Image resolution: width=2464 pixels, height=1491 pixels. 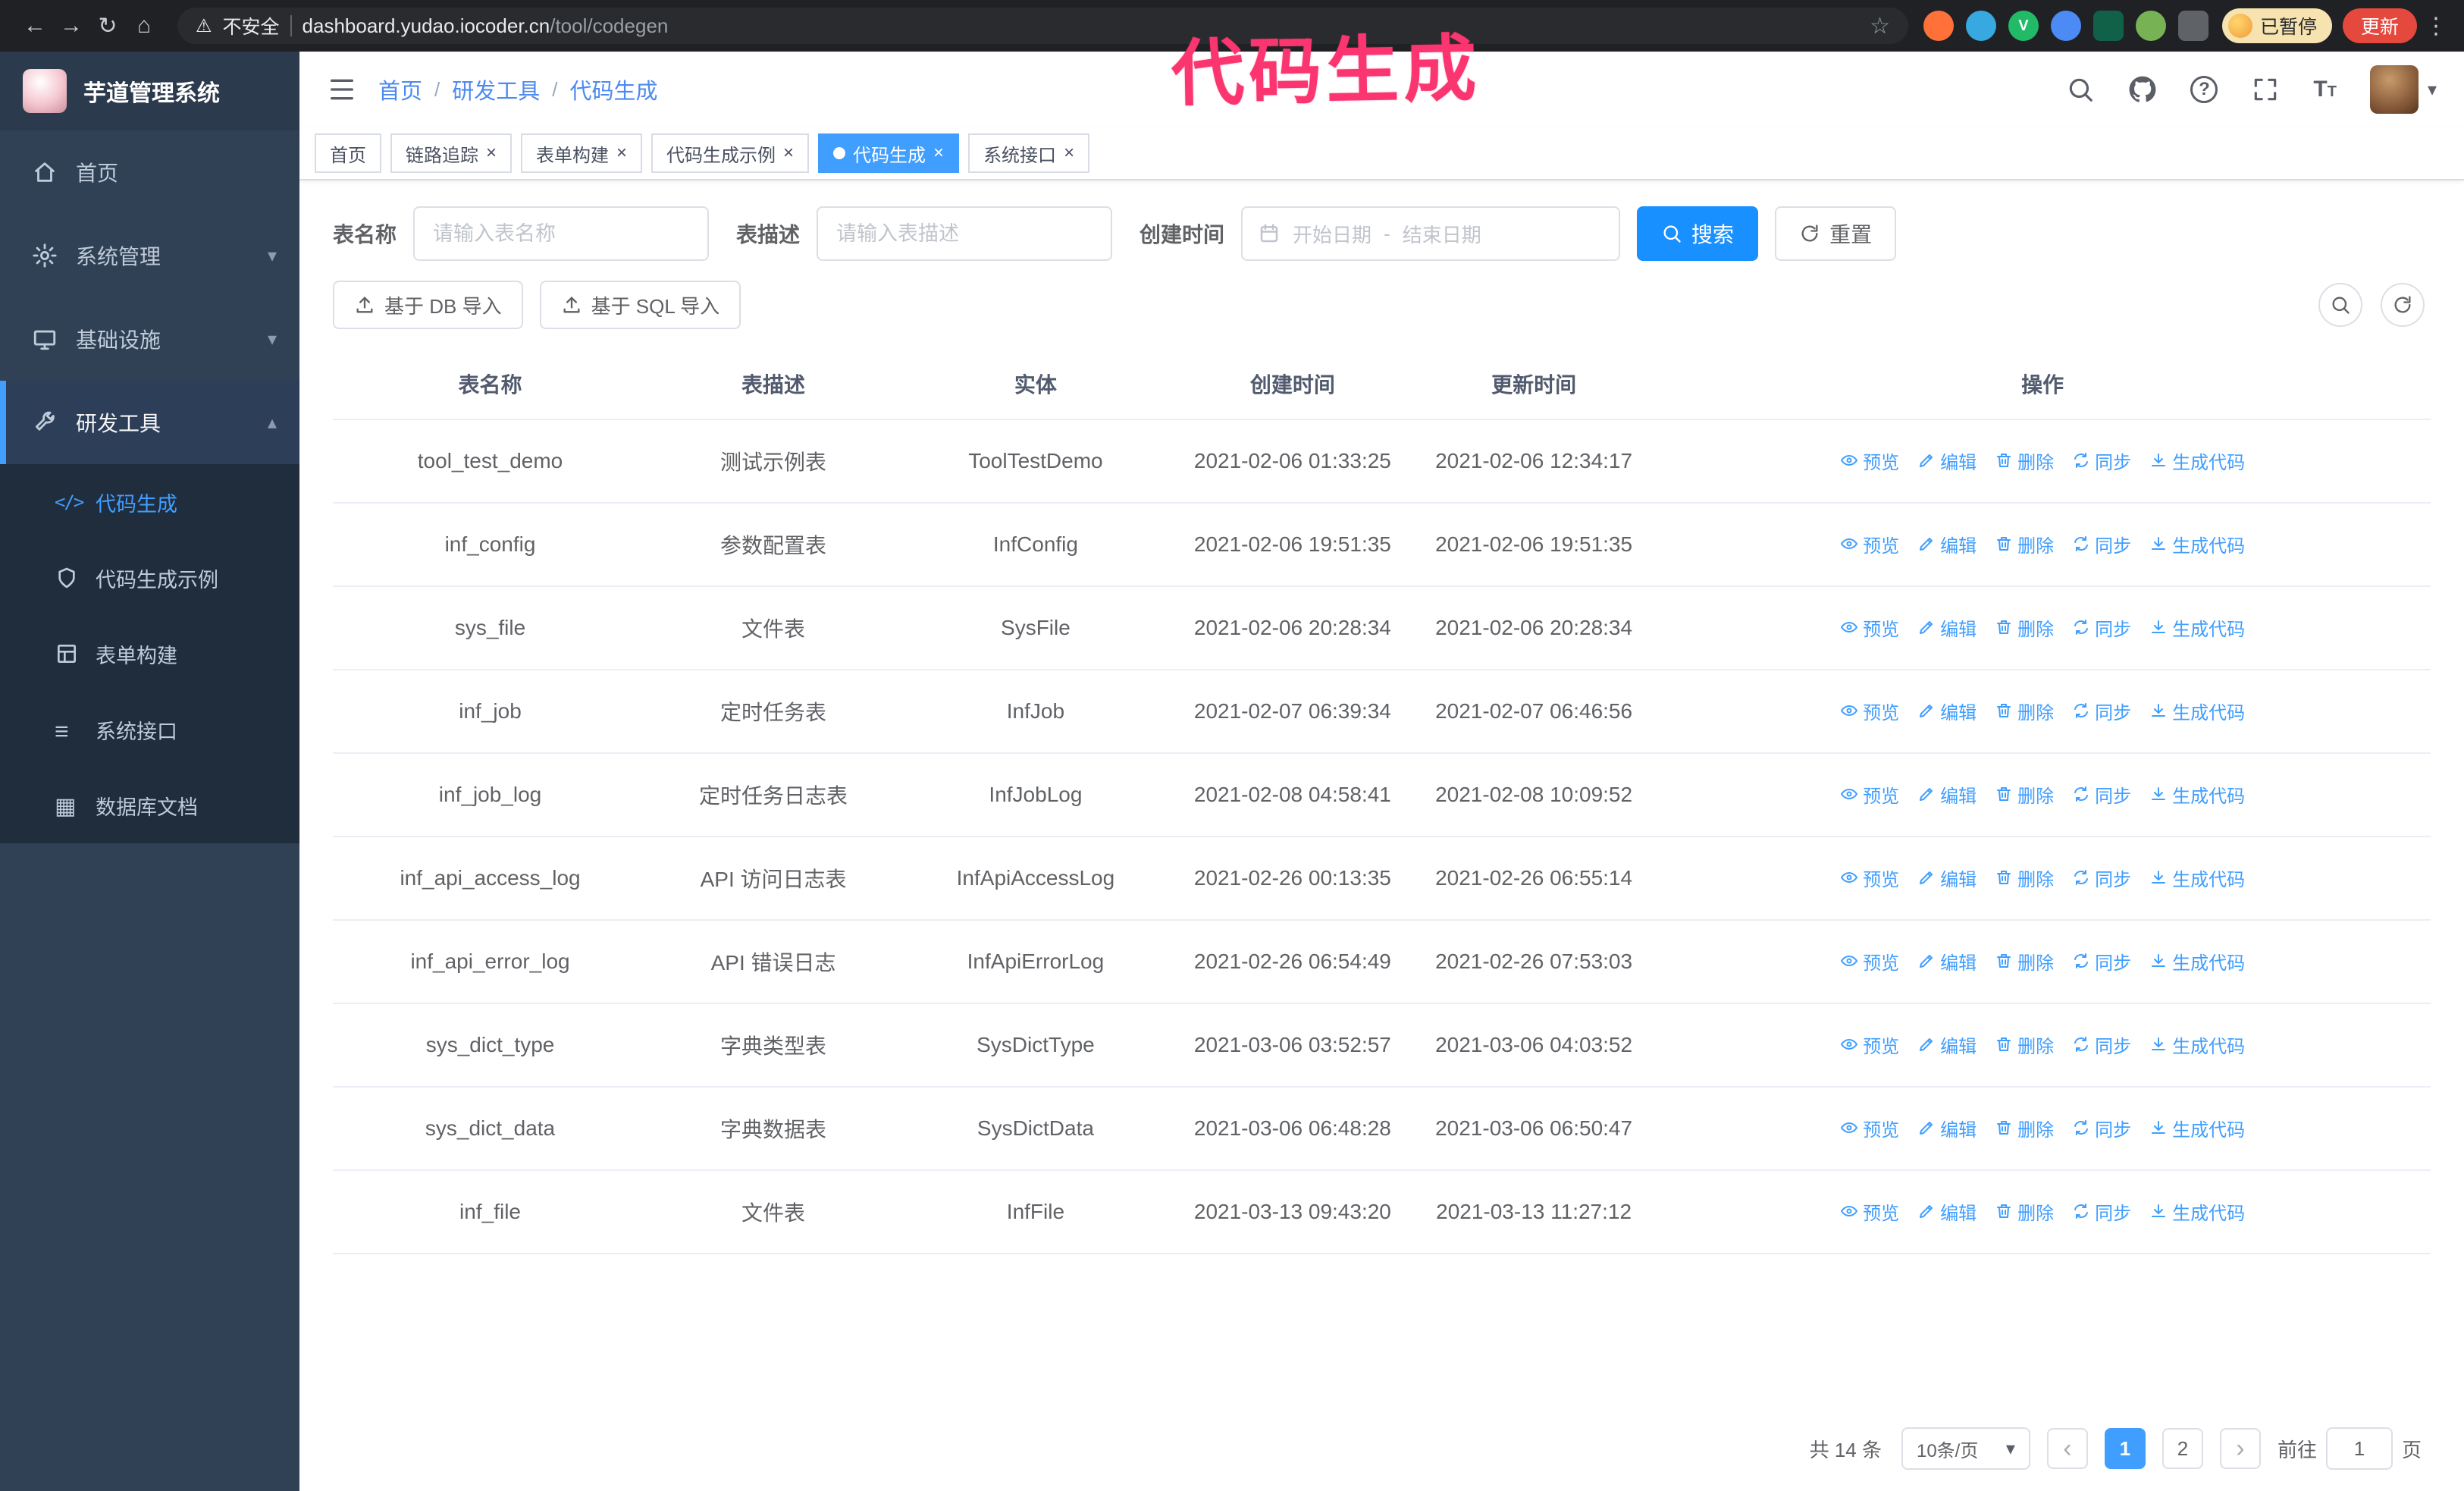 I want to click on chrome-update-button: 更新, so click(x=2380, y=25).